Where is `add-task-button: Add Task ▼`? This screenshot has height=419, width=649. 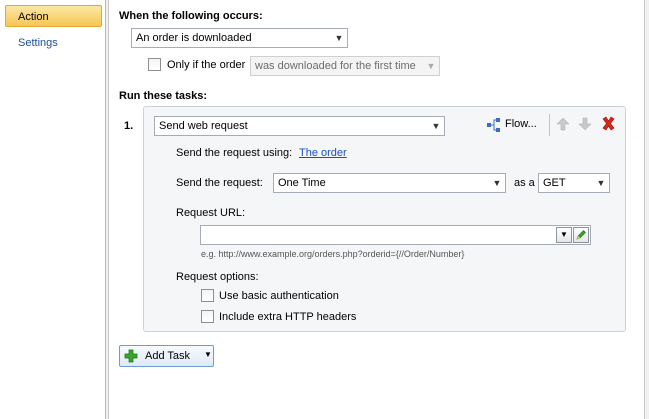 add-task-button: Add Task ▼ is located at coordinates (166, 356).